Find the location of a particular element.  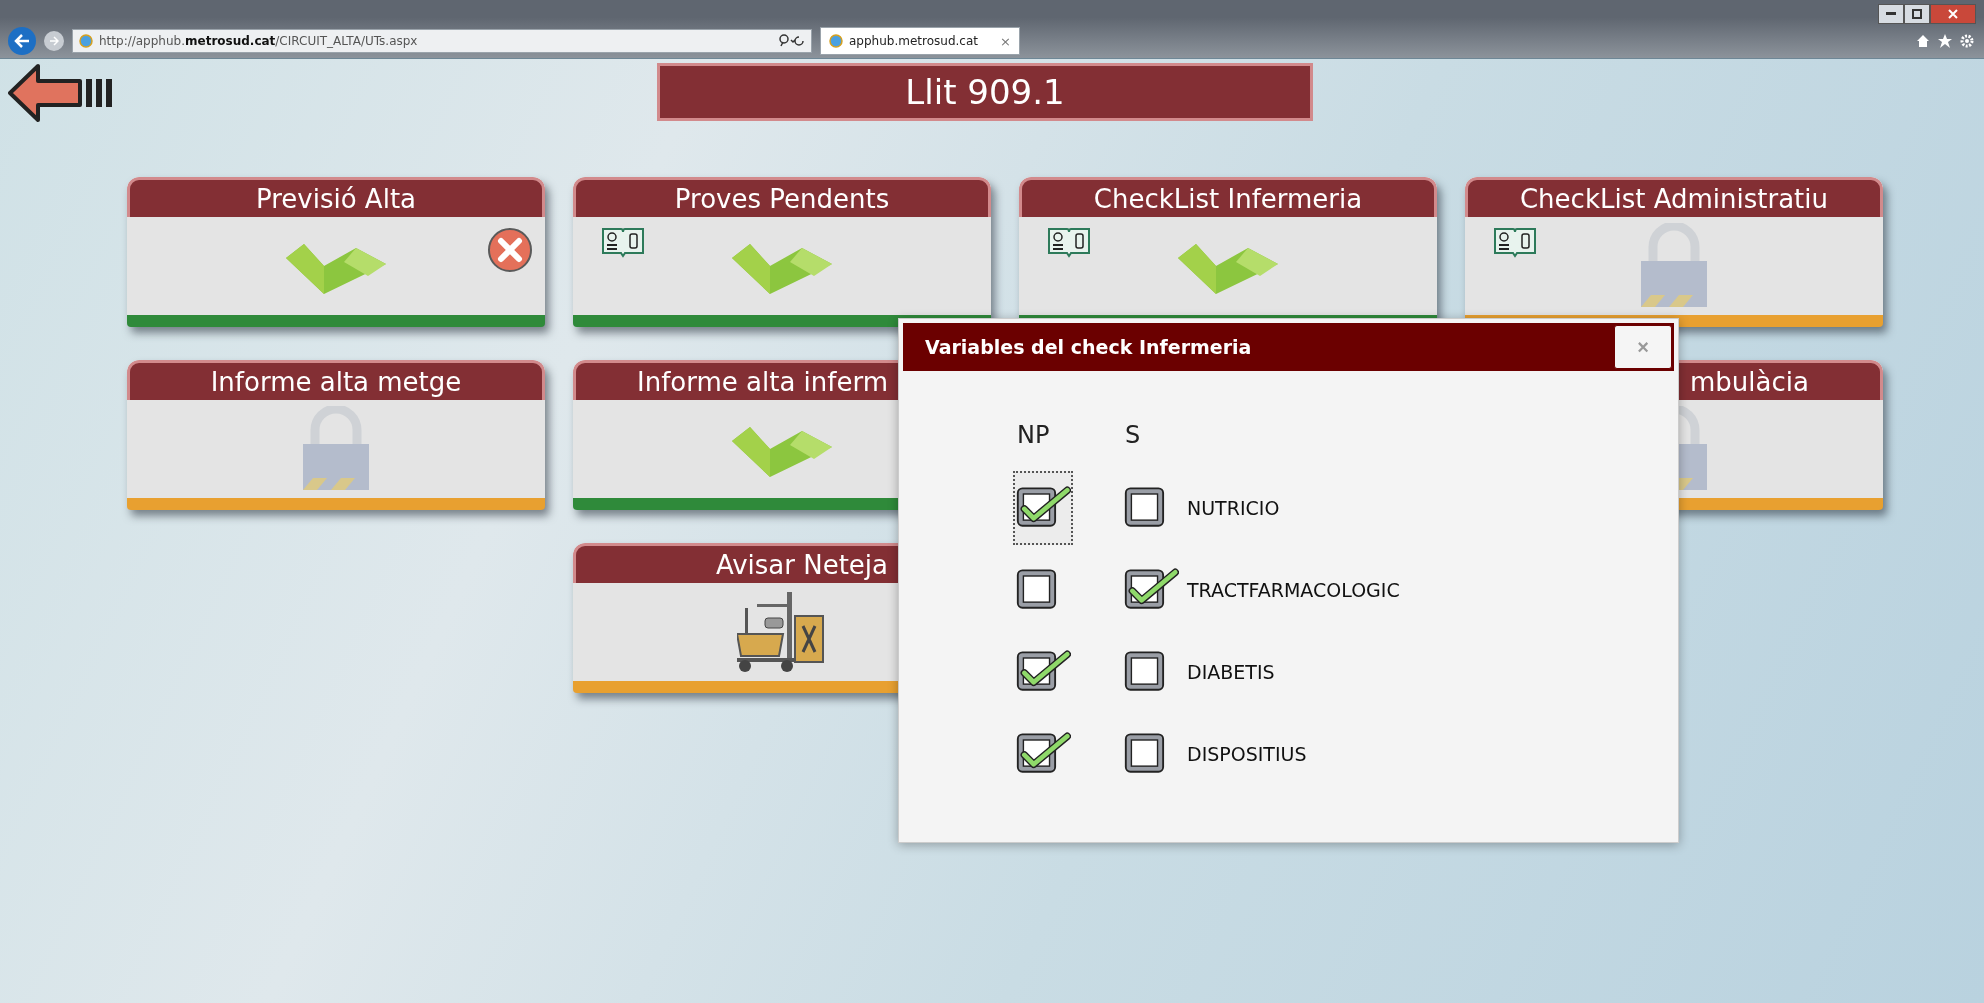

minimize-button is located at coordinates (1891, 14).